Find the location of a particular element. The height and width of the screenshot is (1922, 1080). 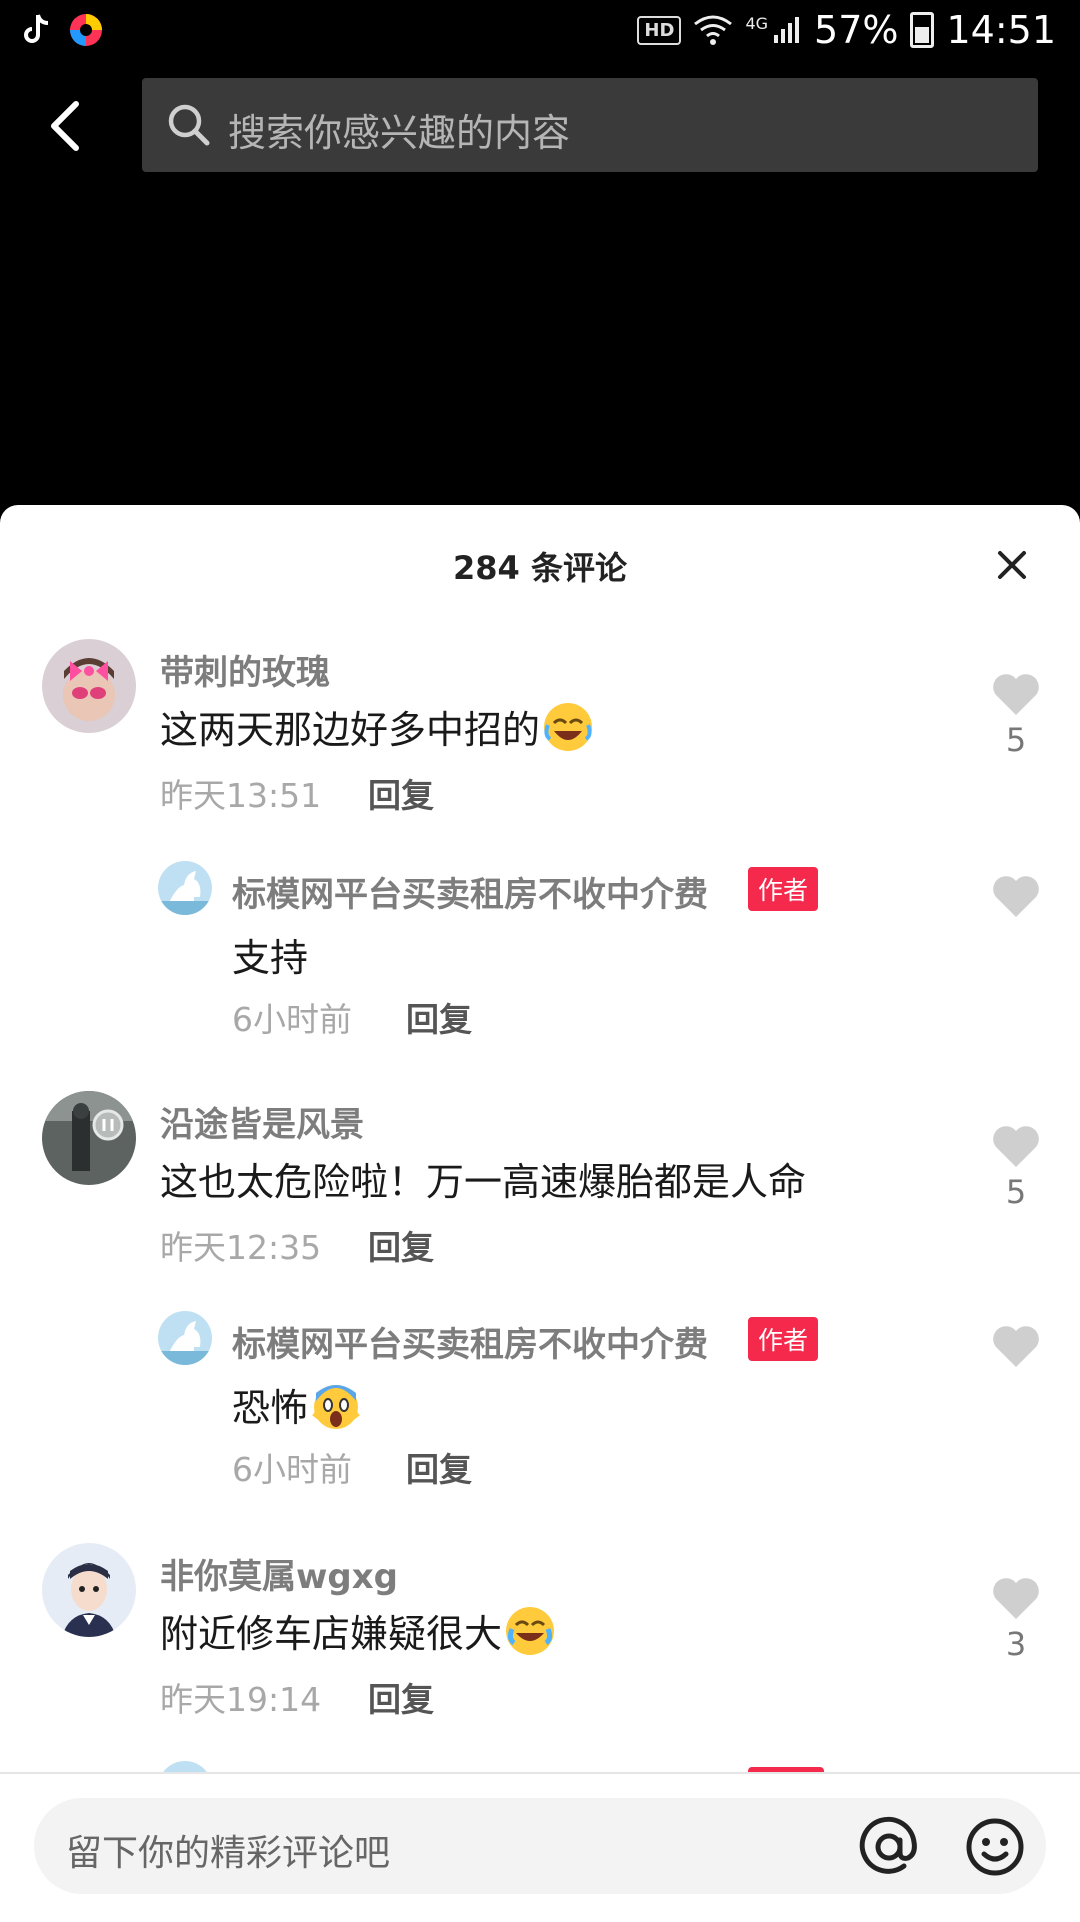

top-bar: 搜索你感兴趣的内容 is located at coordinates (540, 127).